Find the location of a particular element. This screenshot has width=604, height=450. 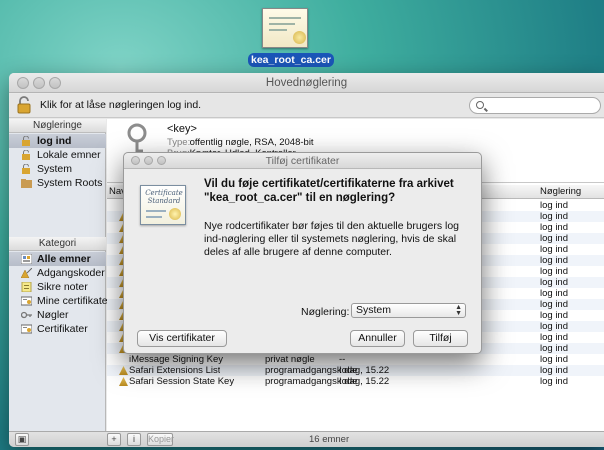

row-name: Safari Session State Key is located at coordinates (182, 381).